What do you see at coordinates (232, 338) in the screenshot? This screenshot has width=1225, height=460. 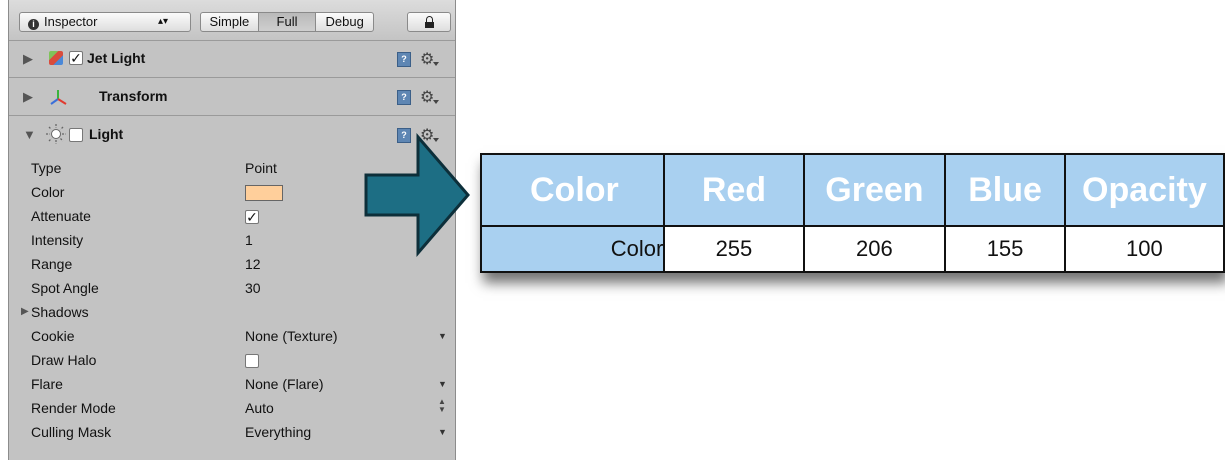 I see `prop-cookie: Cookie None (Texture) ▼` at bounding box center [232, 338].